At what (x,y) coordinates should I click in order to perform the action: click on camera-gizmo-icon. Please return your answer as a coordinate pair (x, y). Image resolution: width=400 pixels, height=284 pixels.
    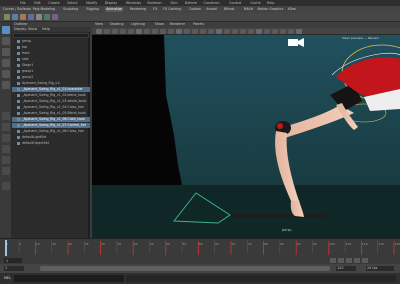
    Looking at the image, I should click on (293, 42).